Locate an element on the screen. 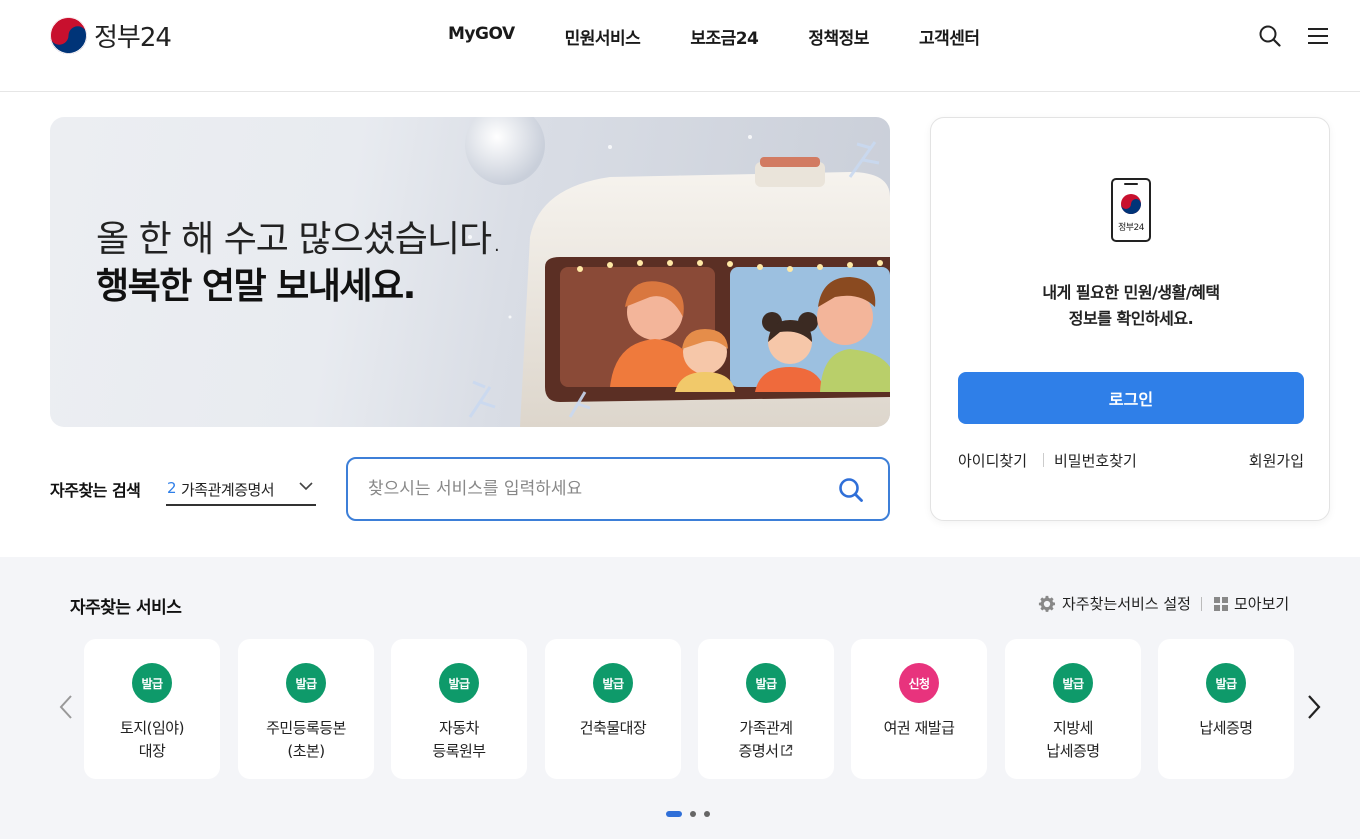 The width and height of the screenshot is (1360, 839). phone-label: 정부24 is located at coordinates (1131, 228).